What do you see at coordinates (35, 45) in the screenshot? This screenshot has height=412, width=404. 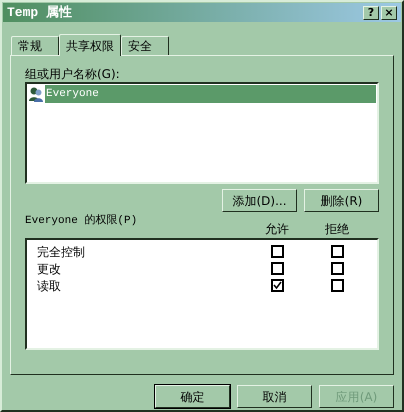 I see `tab: 常规` at bounding box center [35, 45].